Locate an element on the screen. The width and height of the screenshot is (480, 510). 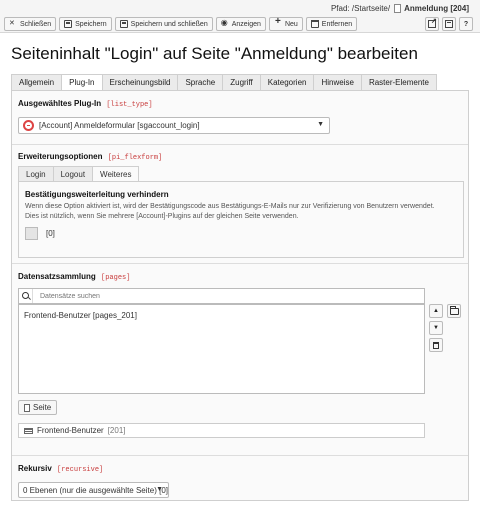
save-button-label: Speichern is located at coordinates (91, 24).